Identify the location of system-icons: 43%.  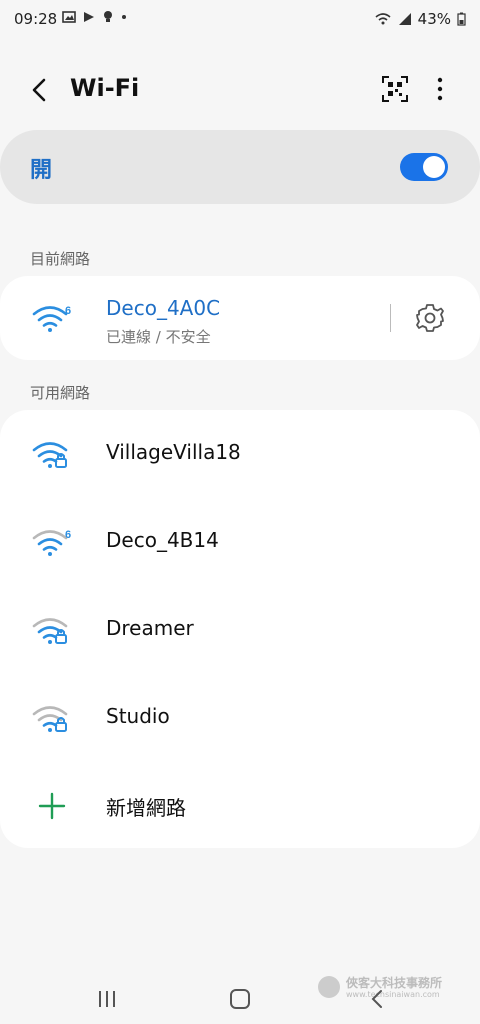
(420, 19).